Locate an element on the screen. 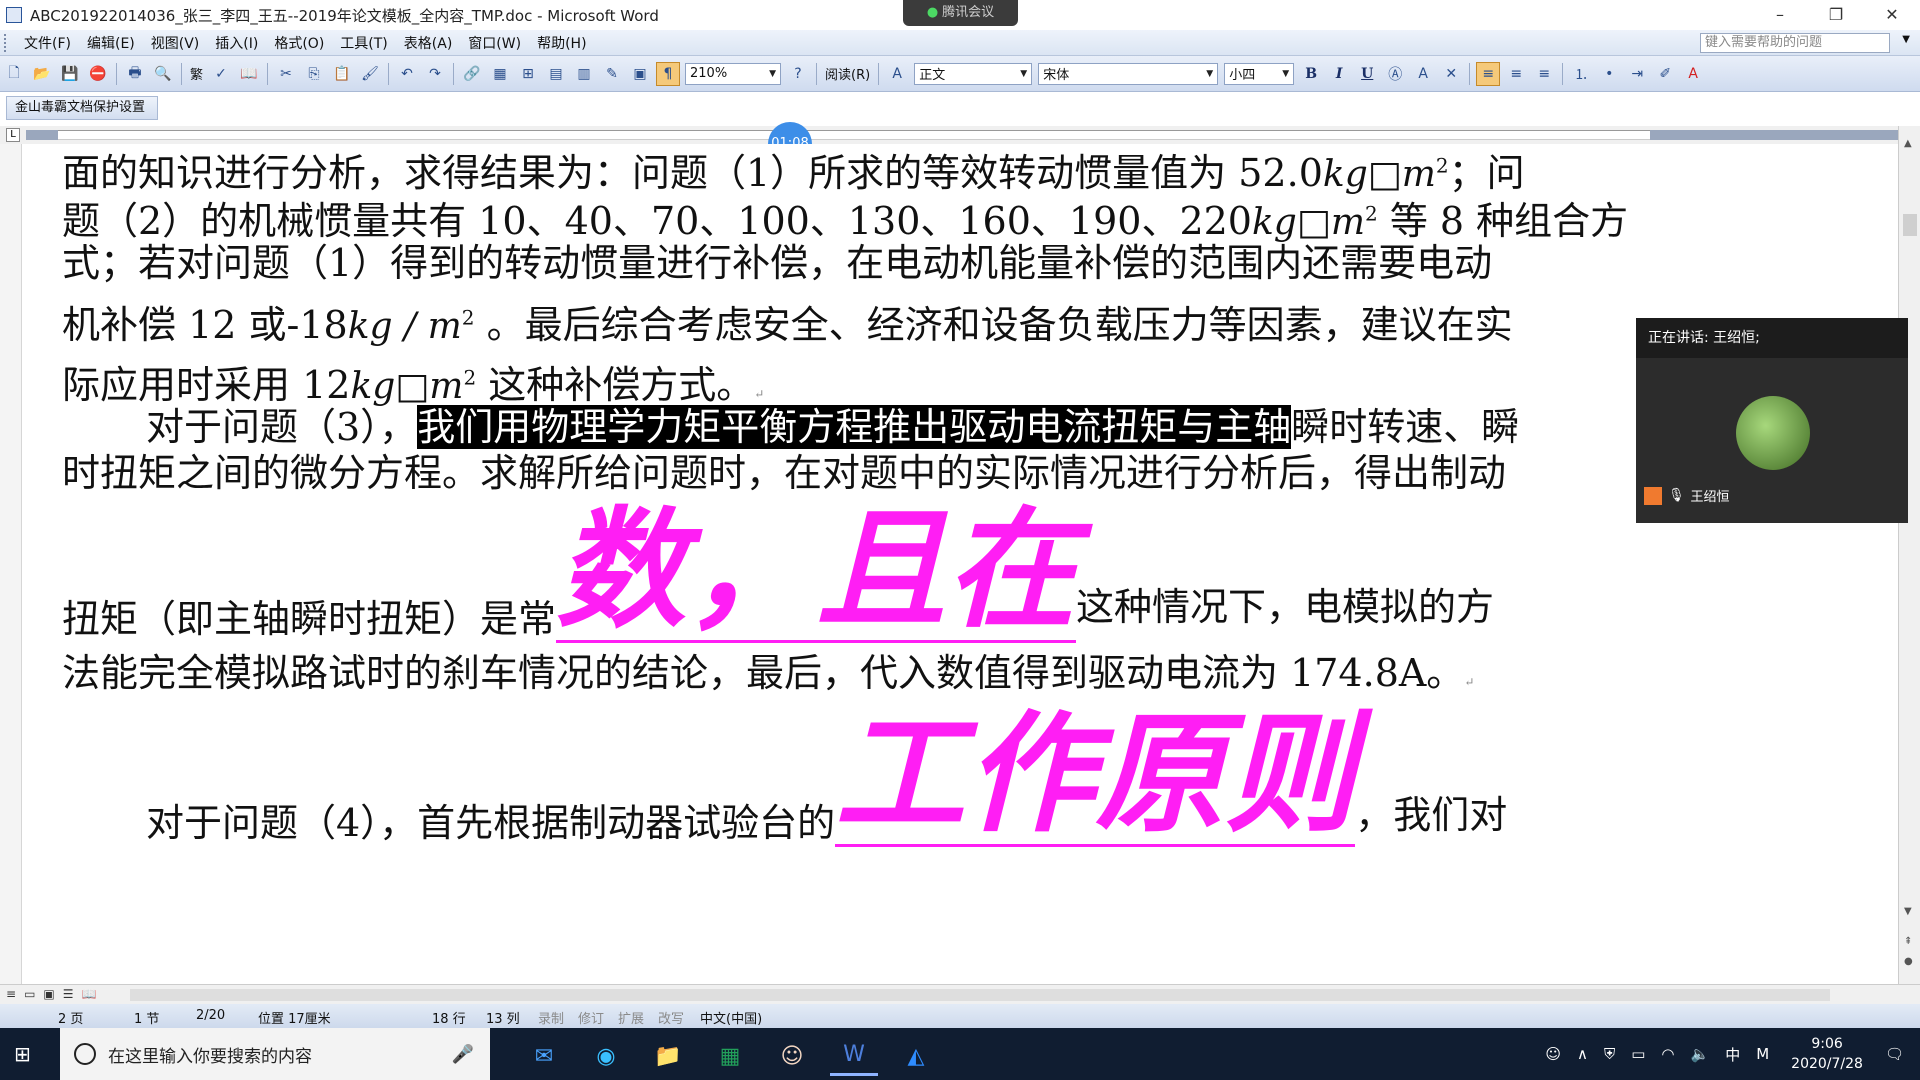 This screenshot has height=1080, width=1920. minimize-button: – is located at coordinates (1780, 15).